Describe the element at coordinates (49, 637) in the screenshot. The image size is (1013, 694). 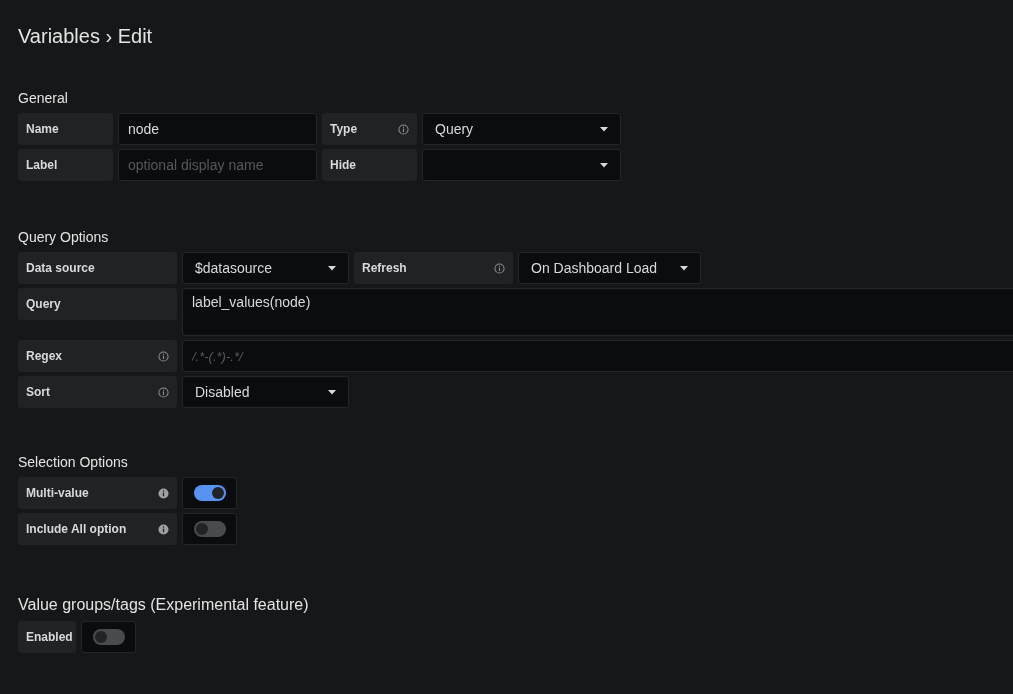
I see `label-text: Enabled` at that location.